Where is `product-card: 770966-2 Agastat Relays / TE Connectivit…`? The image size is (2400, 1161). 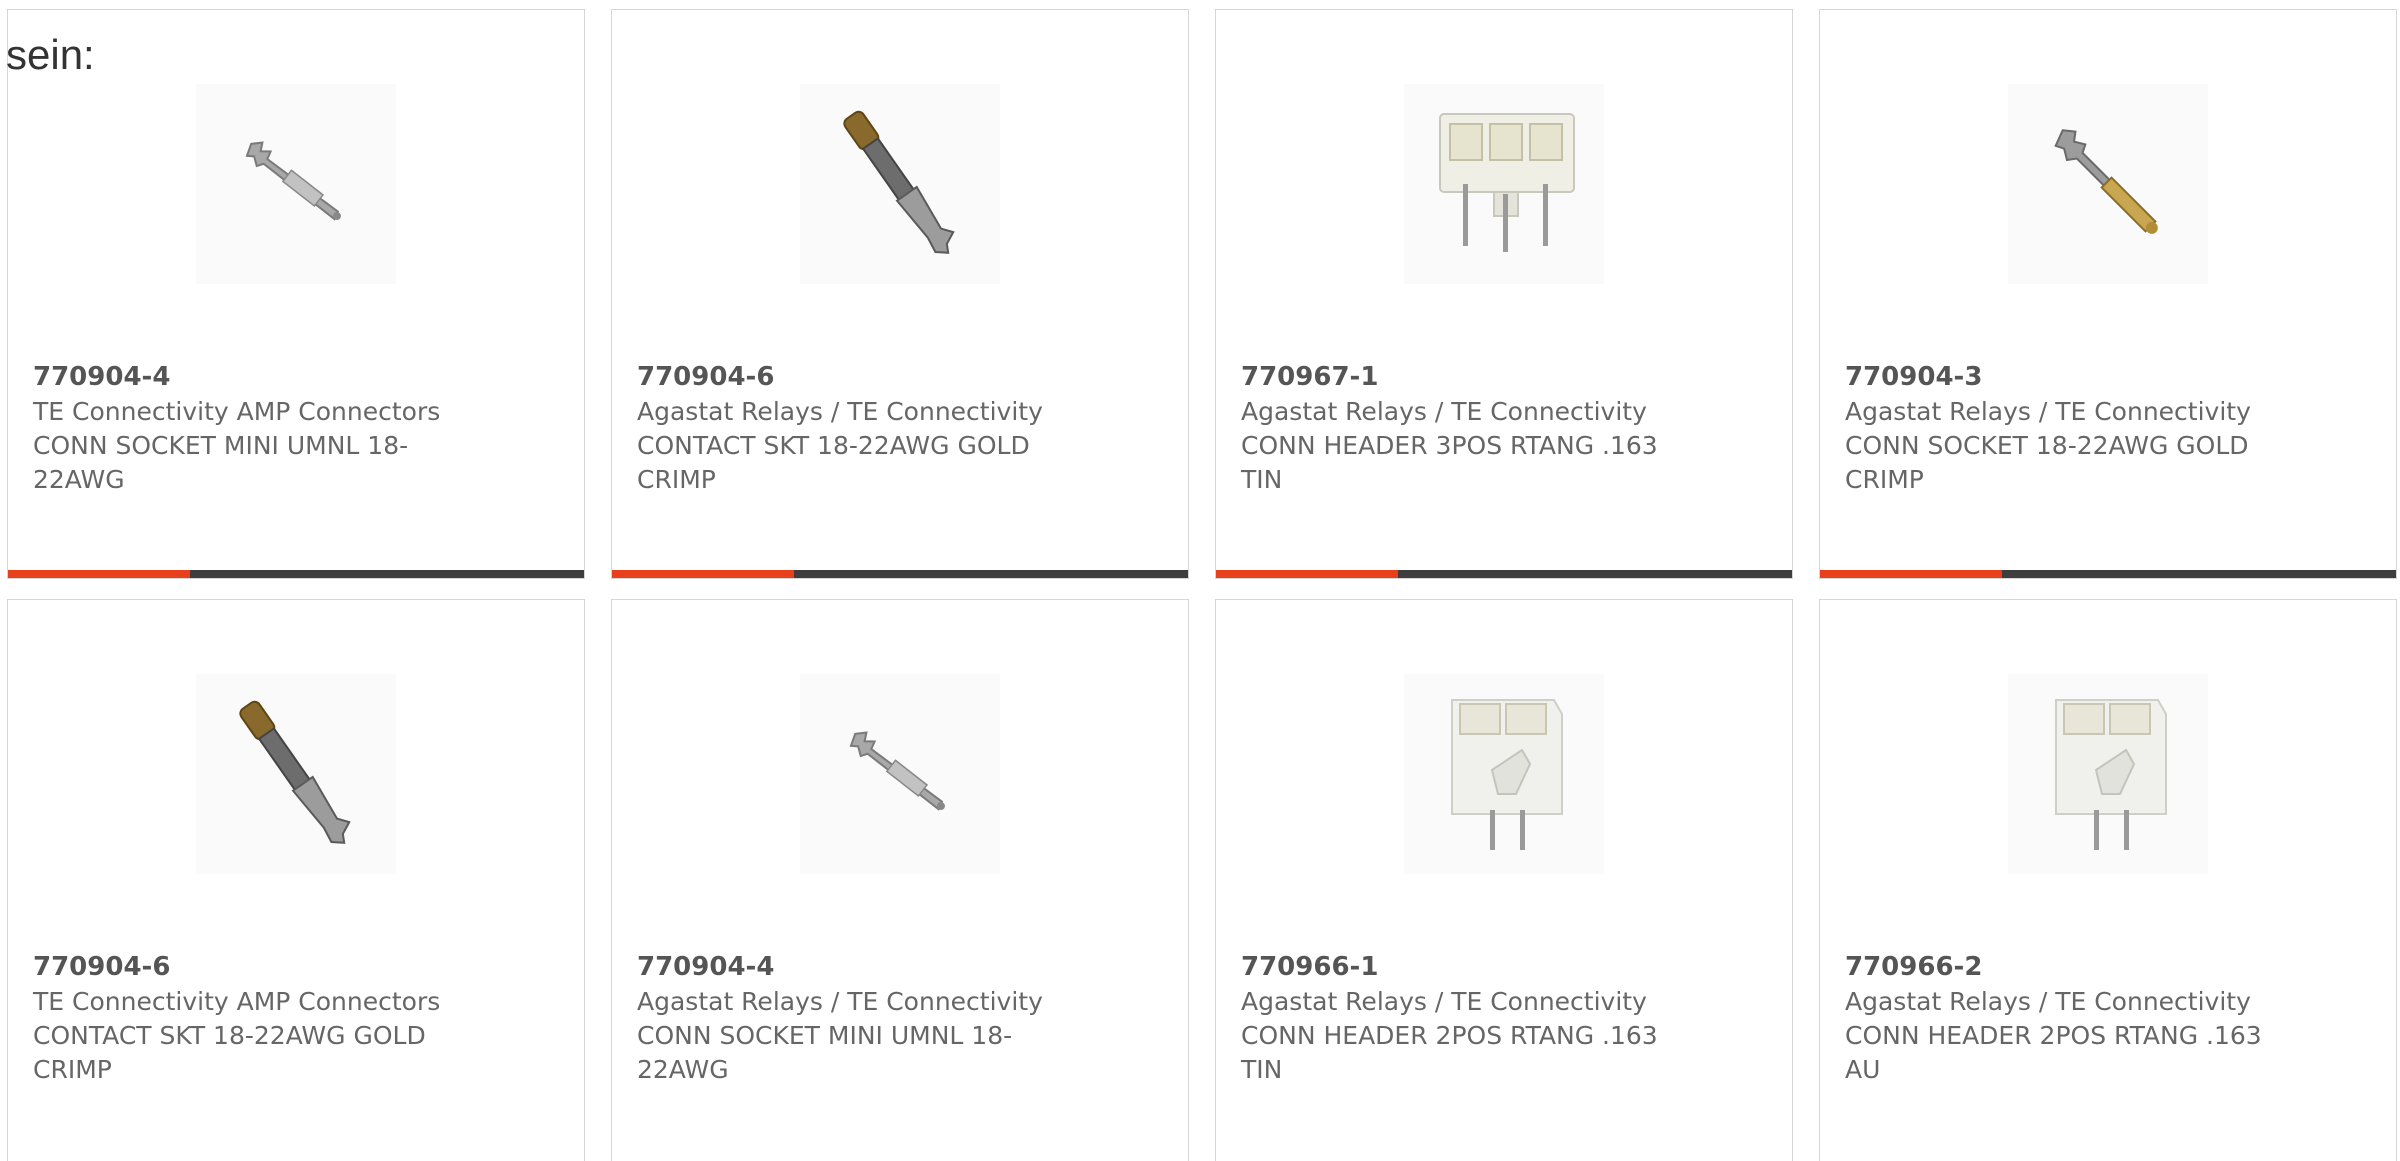 product-card: 770966-2 Agastat Relays / TE Connectivit… is located at coordinates (2108, 880).